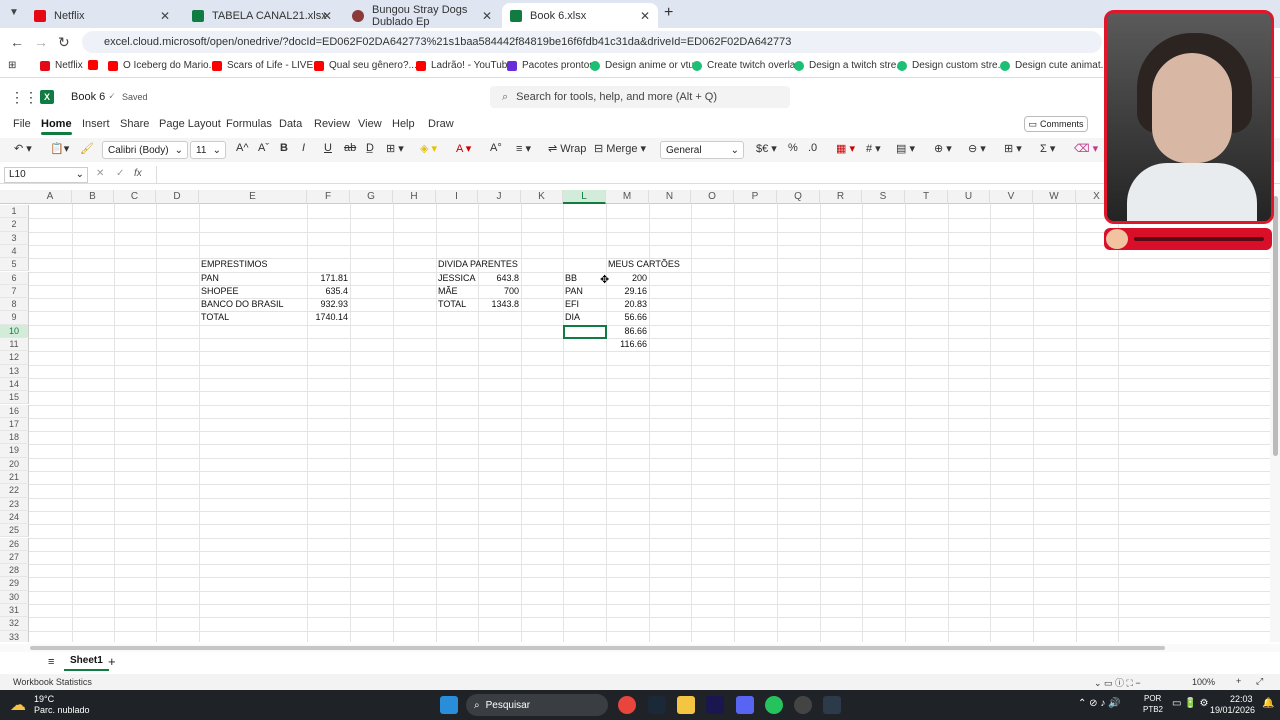 This screenshot has height=720, width=1280. Describe the element at coordinates (1203, 682) in the screenshot. I see `zoom-level: 100%` at that location.